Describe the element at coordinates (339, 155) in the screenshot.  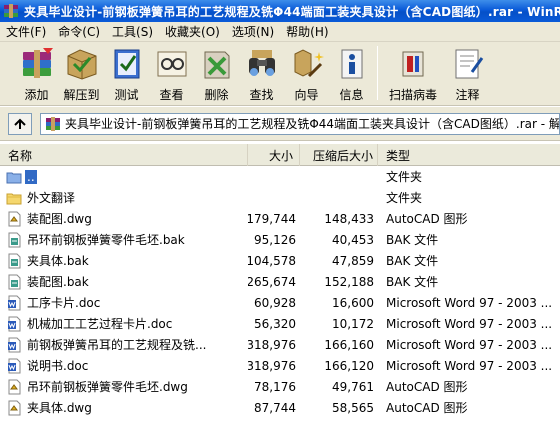
I see `column-header-packed: 压缩后大小` at that location.